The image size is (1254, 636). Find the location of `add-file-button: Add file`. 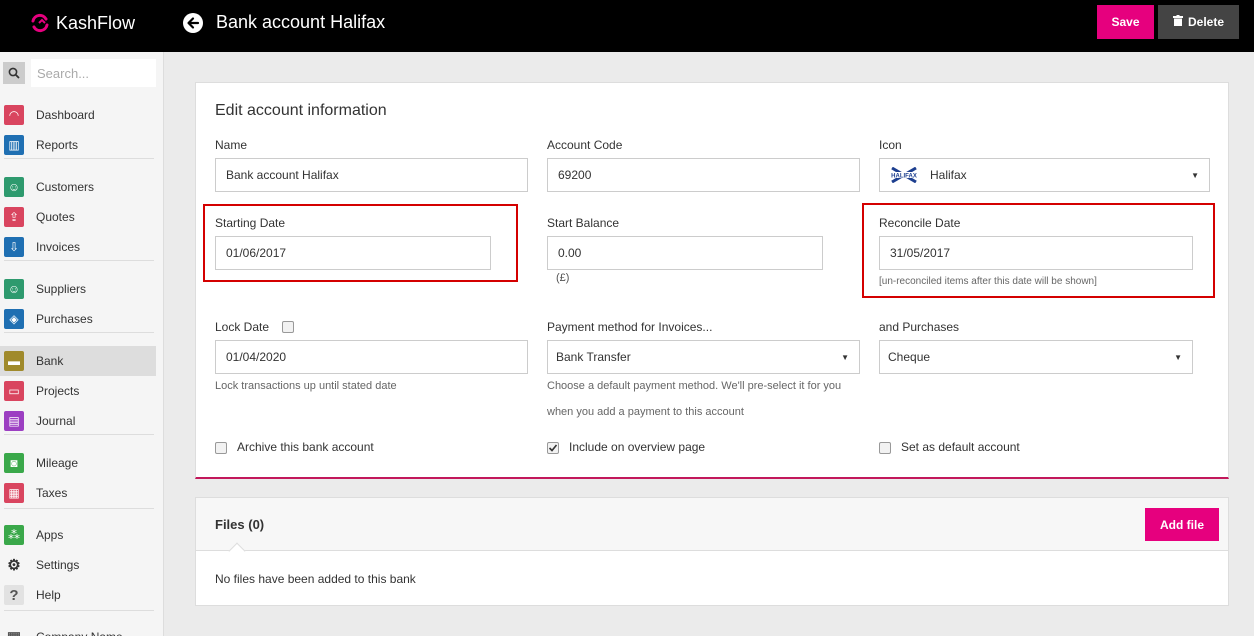

add-file-button: Add file is located at coordinates (1182, 524).